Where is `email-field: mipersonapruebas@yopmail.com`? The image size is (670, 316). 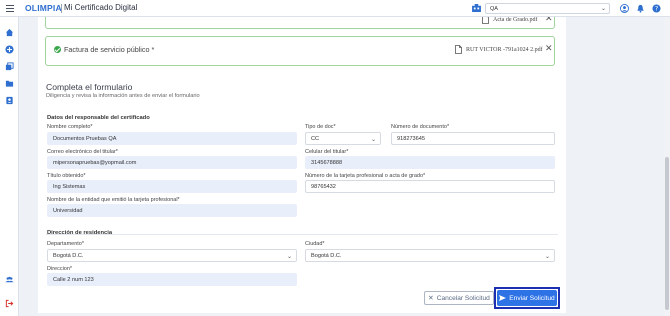
email-field: mipersonapruebas@yopmail.com is located at coordinates (172, 162).